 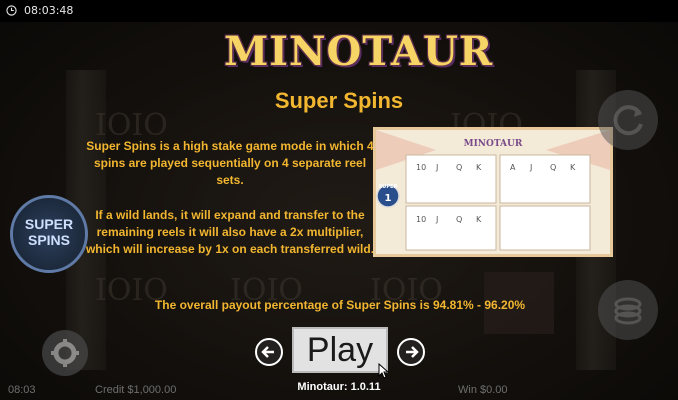 I want to click on svg-text: A, so click(x=513, y=167).